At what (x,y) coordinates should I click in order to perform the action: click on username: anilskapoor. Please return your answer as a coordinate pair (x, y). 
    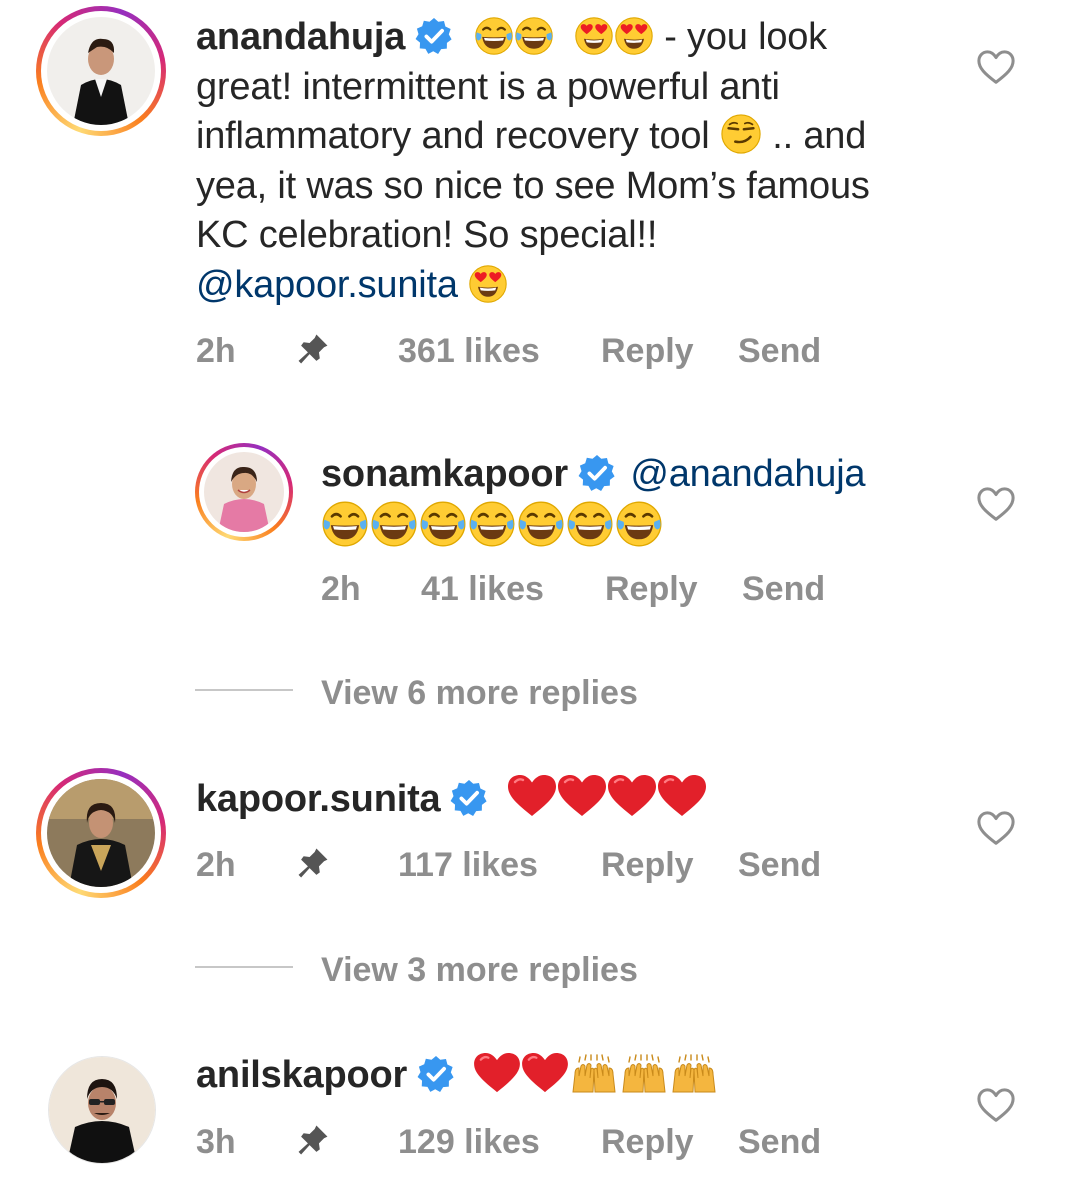
    Looking at the image, I should click on (301, 1075).